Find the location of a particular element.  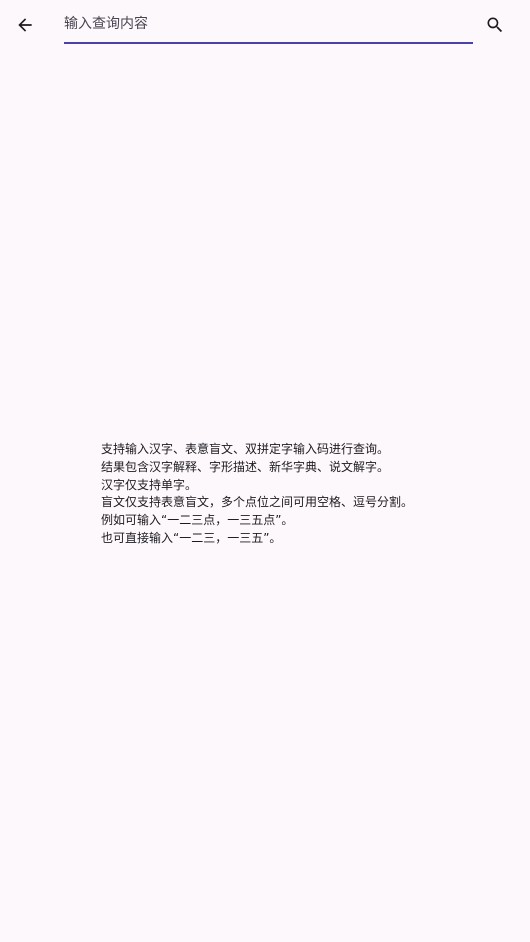

search-input is located at coordinates (268, 25).